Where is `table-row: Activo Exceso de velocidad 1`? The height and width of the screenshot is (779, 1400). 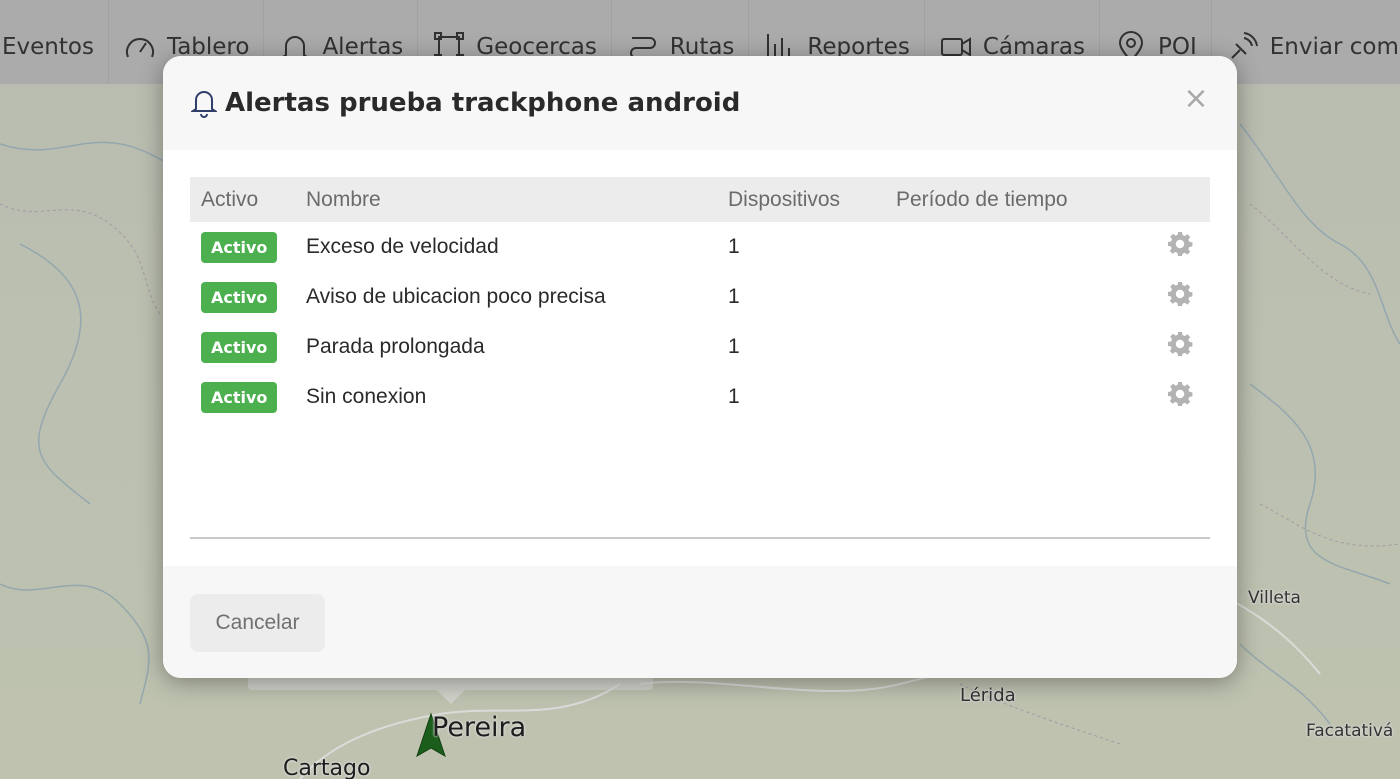
table-row: Activo Exceso de velocidad 1 is located at coordinates (700, 247).